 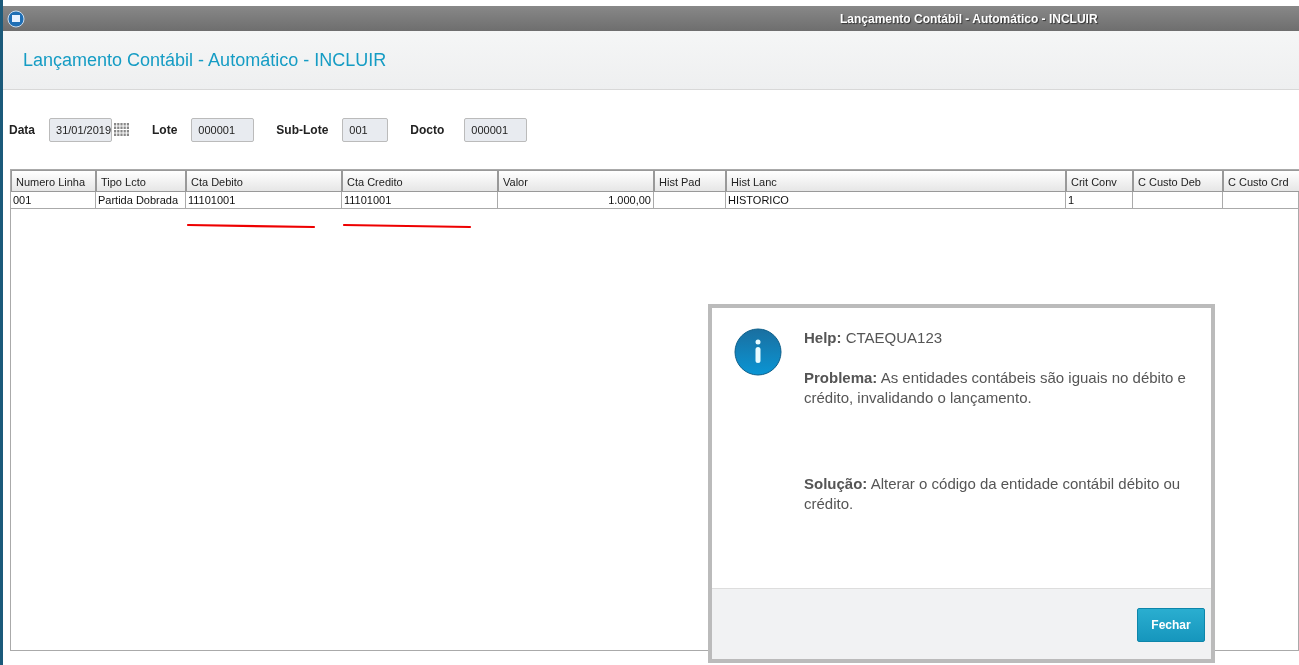 What do you see at coordinates (969, 18) in the screenshot?
I see `window-title: Lançamento Contábil - Automático - INCLUIR` at bounding box center [969, 18].